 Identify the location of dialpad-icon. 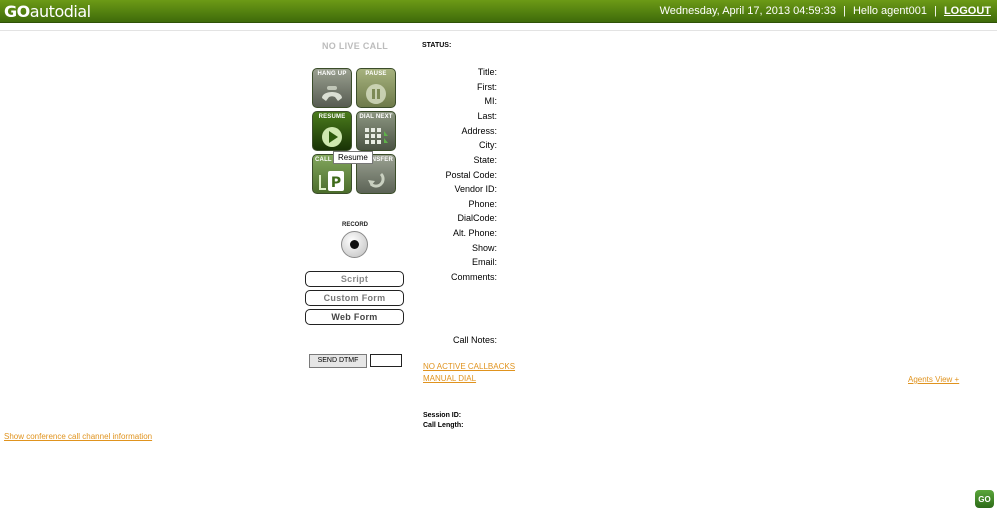
(376, 137).